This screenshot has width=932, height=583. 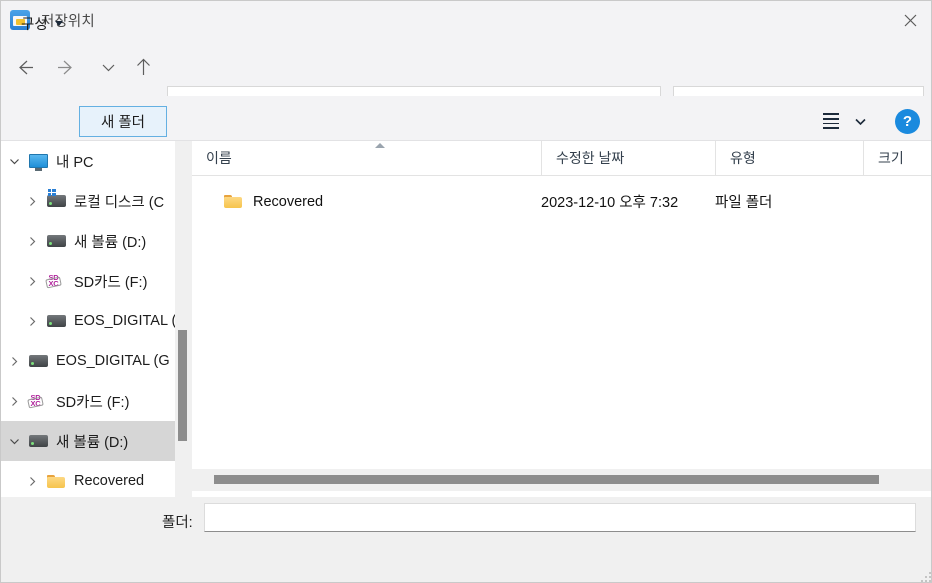 I want to click on folder-field-label: 폴더:, so click(x=177, y=523).